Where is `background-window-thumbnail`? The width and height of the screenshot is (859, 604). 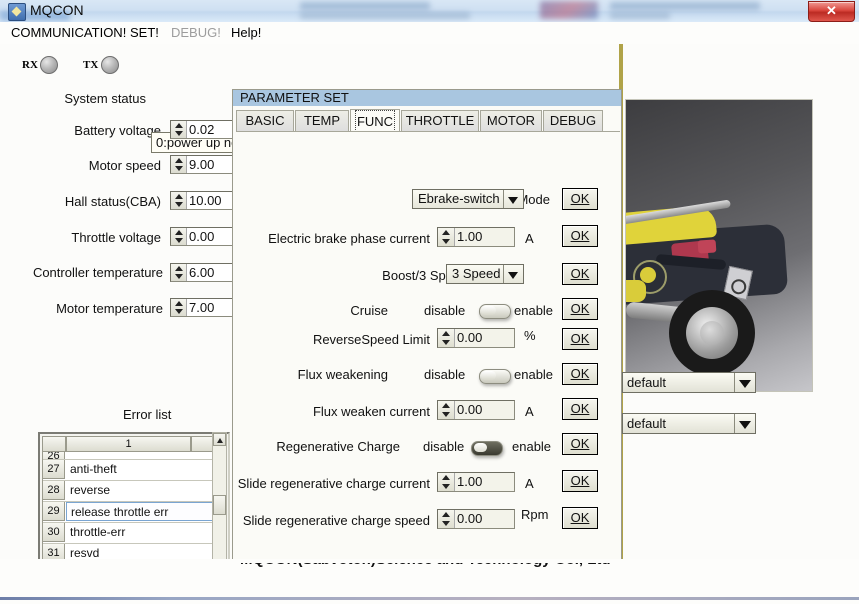 background-window-thumbnail is located at coordinates (569, 10).